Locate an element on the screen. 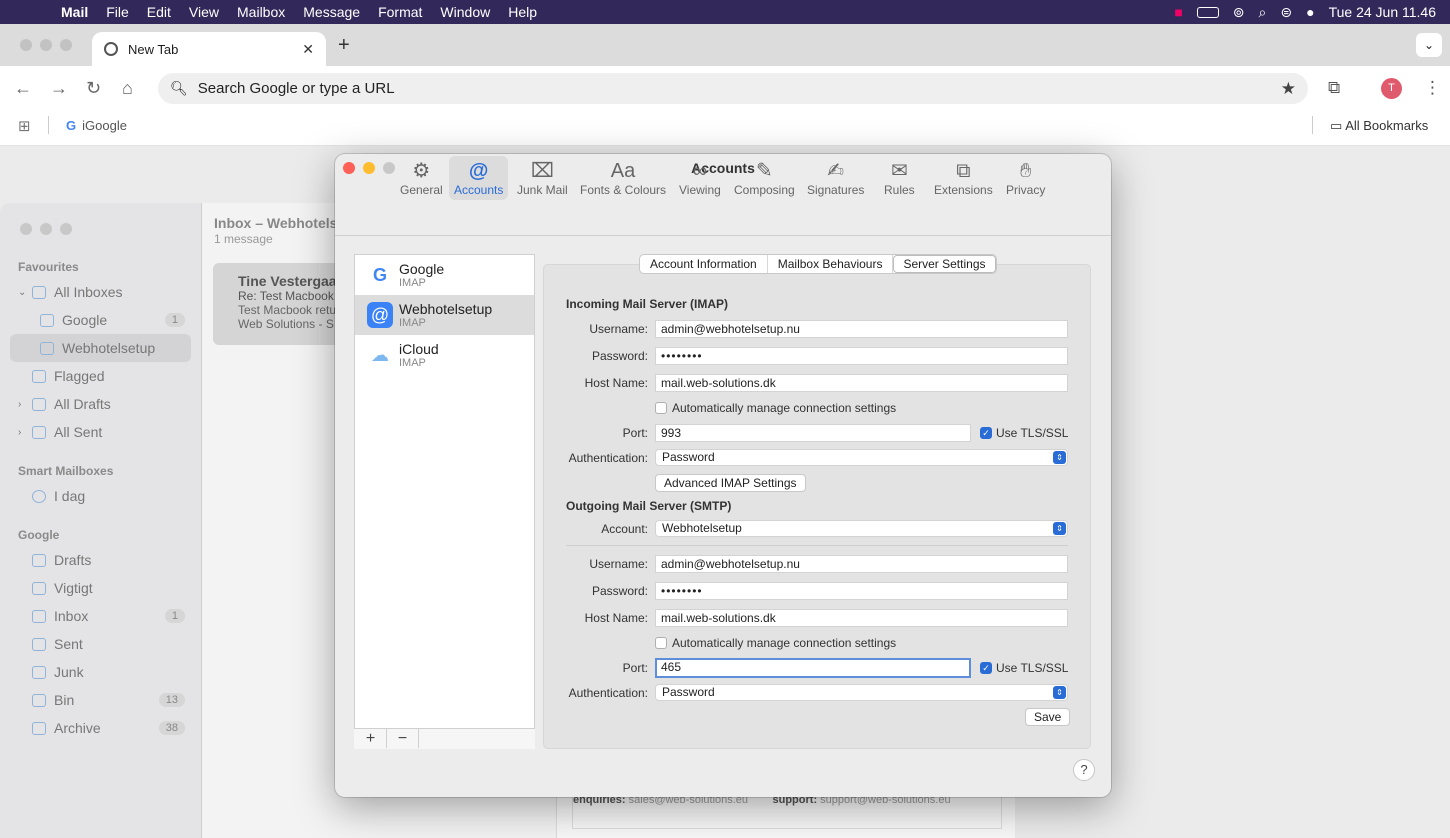 This screenshot has width=1450, height=838. avatar: T is located at coordinates (1391, 88).